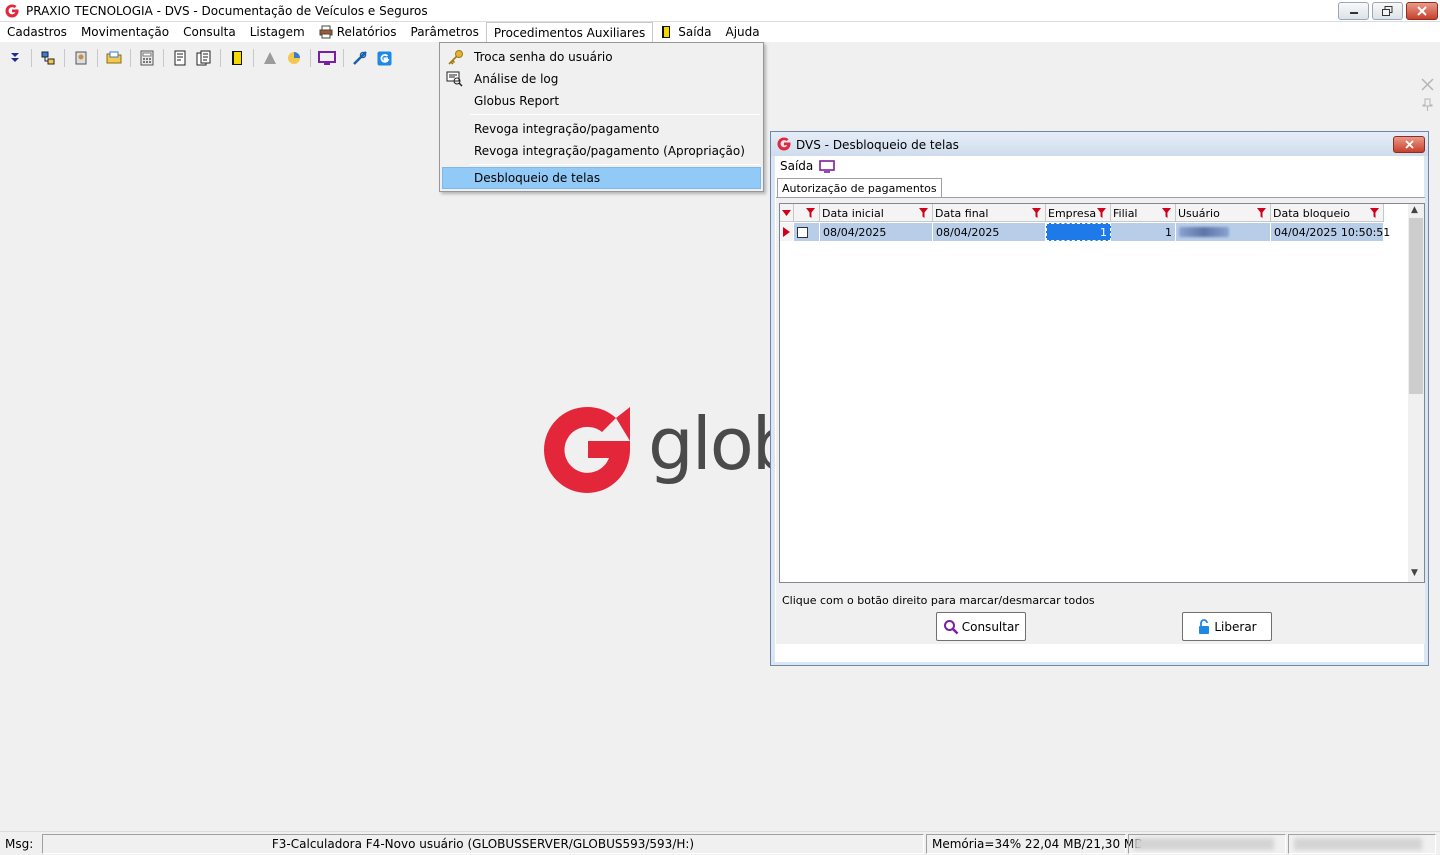  Describe the element at coordinates (787, 213) in the screenshot. I see `grid-indicator-header` at that location.